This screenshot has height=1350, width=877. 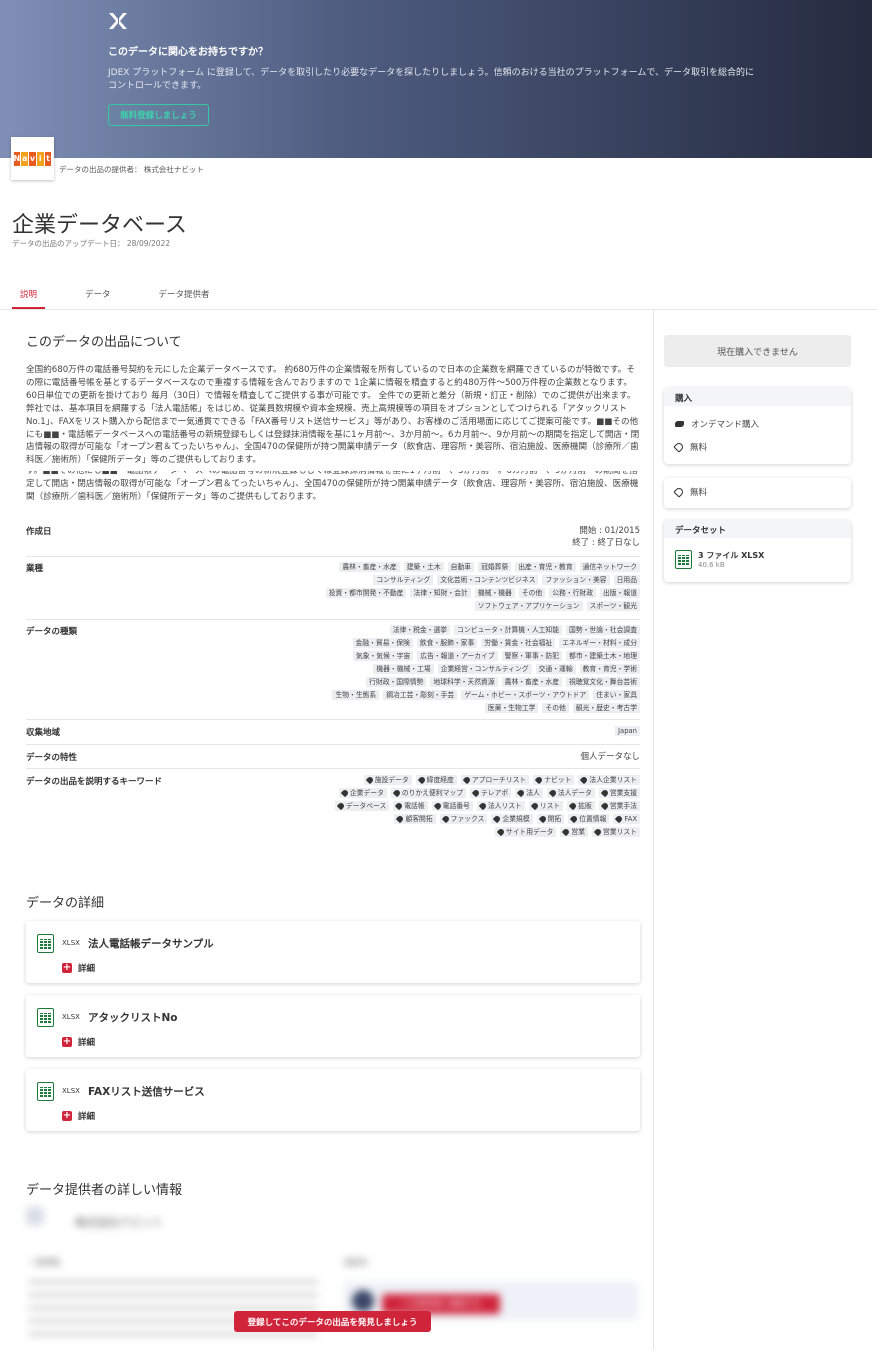 I want to click on free-signup-button: 無料登録しましょう, so click(x=158, y=115).